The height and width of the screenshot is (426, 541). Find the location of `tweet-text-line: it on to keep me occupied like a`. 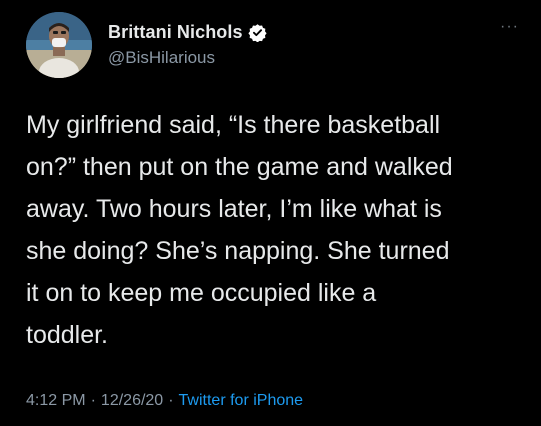

tweet-text-line: it on to keep me occupied like a is located at coordinates (201, 293).